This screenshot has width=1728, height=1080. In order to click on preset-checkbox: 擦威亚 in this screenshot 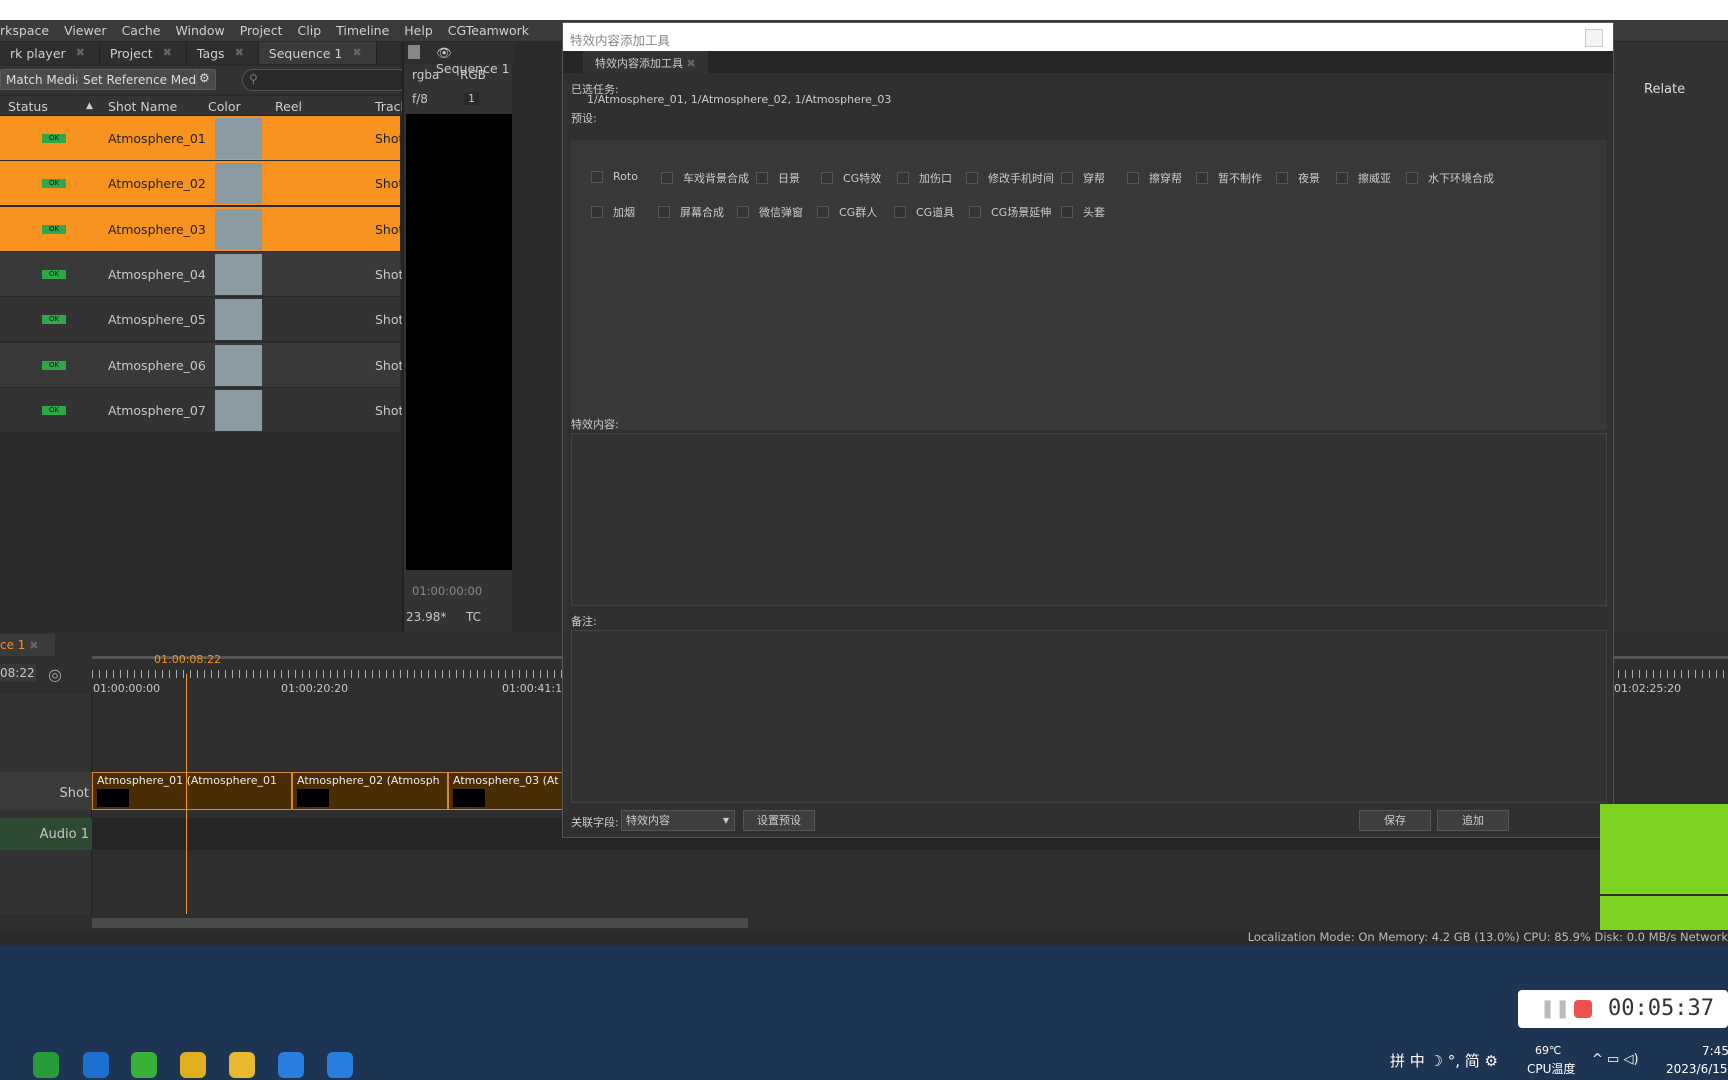, I will do `click(1363, 178)`.